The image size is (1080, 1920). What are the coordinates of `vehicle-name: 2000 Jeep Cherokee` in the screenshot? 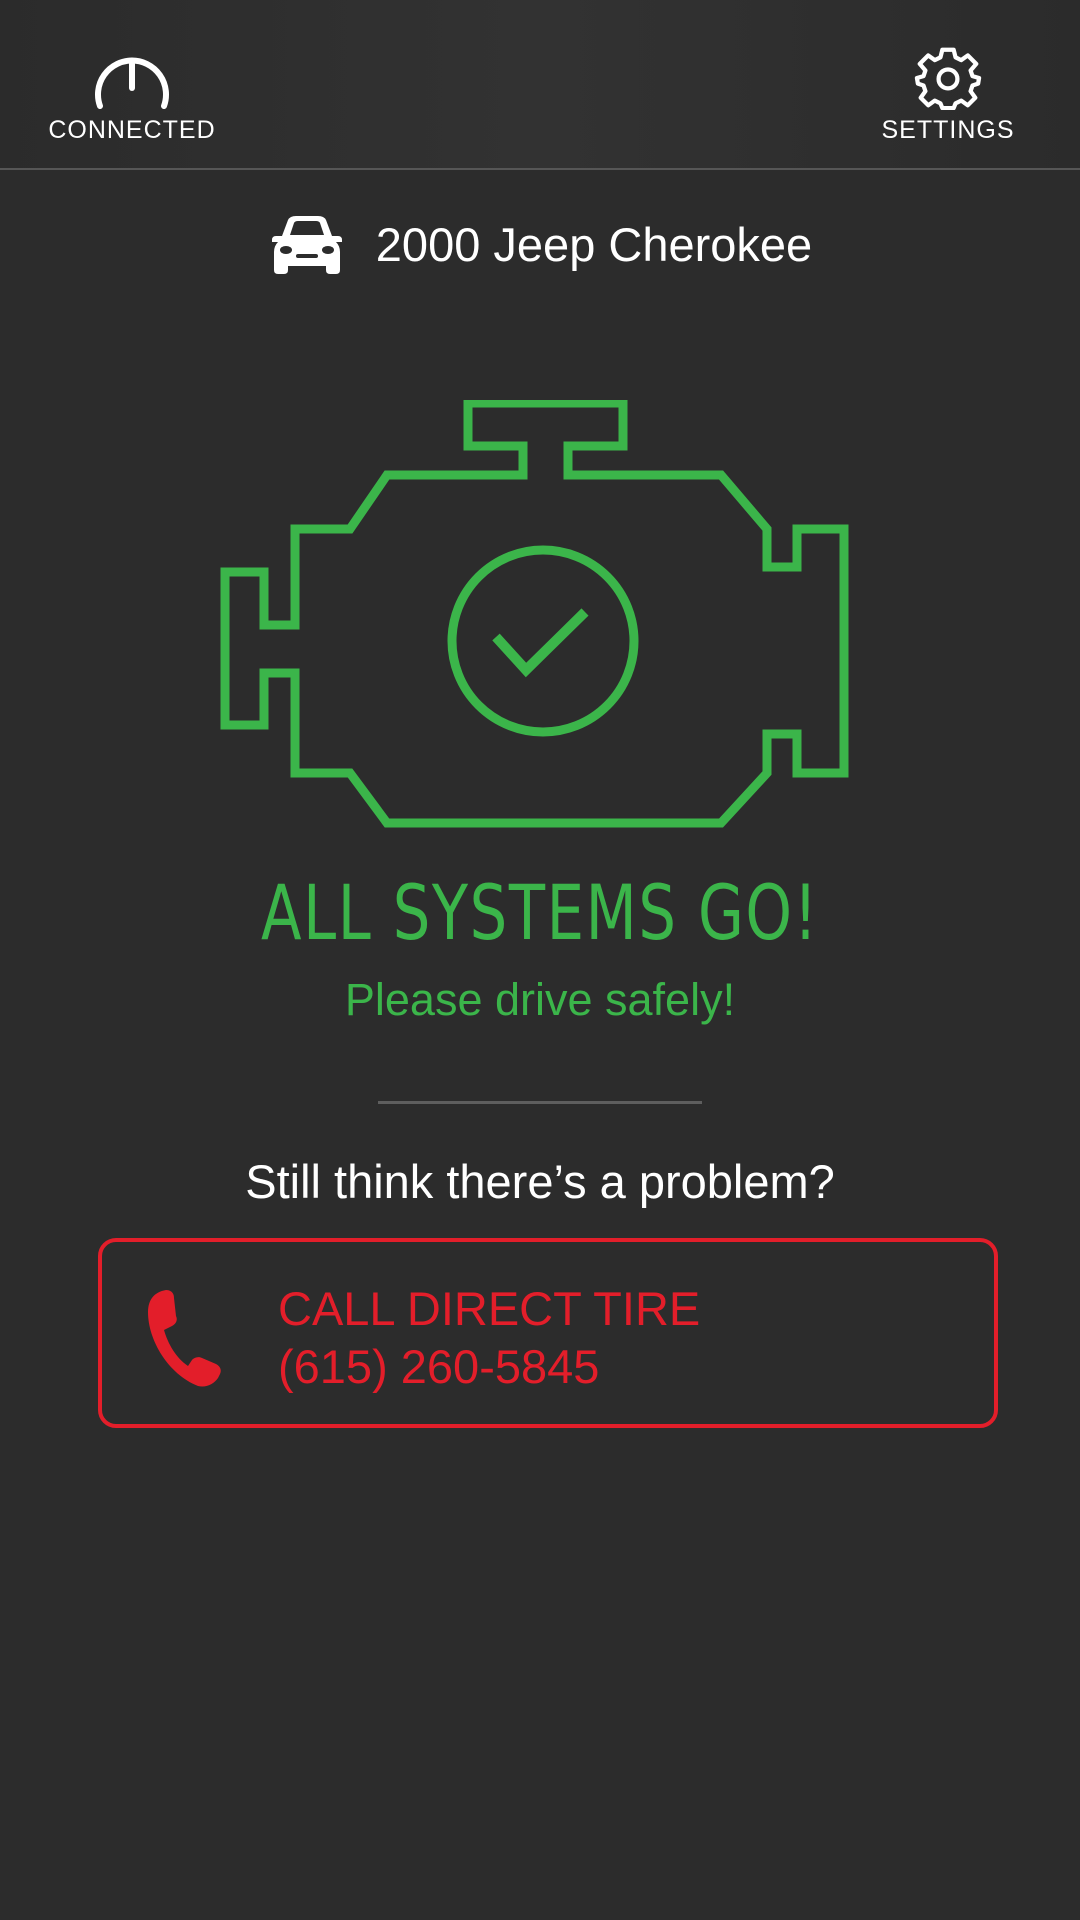 It's located at (594, 244).